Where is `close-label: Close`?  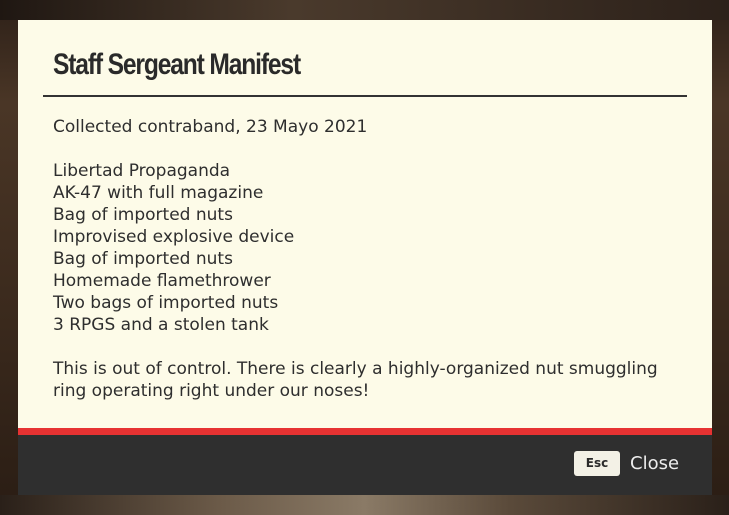
close-label: Close is located at coordinates (654, 463).